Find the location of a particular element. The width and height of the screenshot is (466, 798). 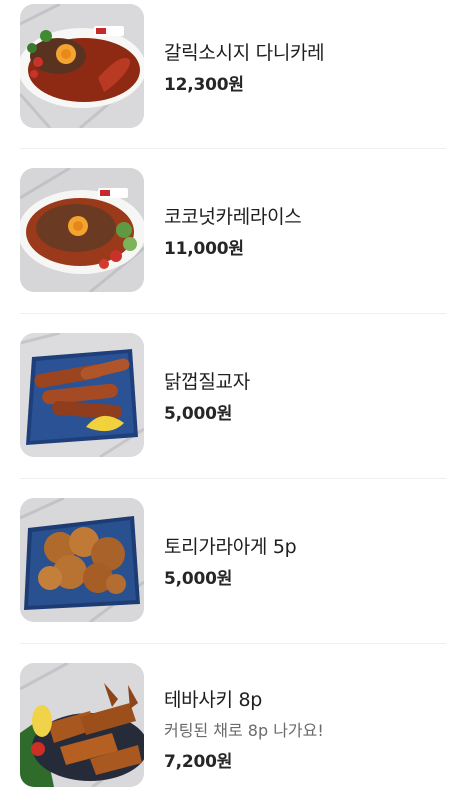

menu-item-tori-karaage: 토리가라아게 5p 5,000원 is located at coordinates (233, 560).